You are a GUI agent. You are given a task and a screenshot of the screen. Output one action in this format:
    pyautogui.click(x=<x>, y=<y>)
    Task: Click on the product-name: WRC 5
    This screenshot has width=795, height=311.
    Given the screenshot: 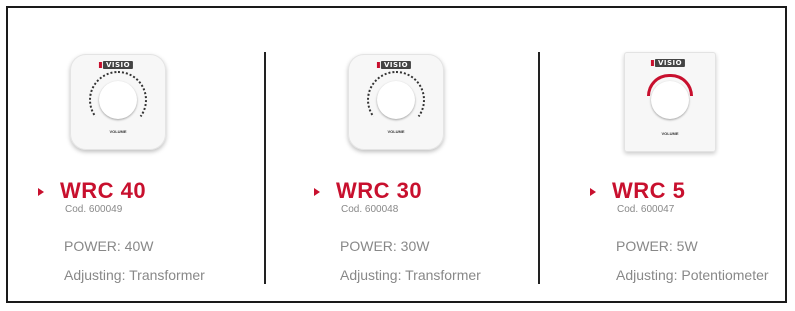 What is the action you would take?
    pyautogui.click(x=649, y=190)
    